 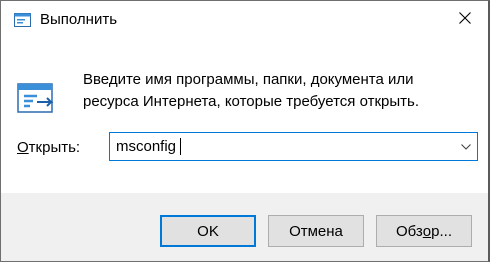 I want to click on open-combobox, so click(x=293, y=146).